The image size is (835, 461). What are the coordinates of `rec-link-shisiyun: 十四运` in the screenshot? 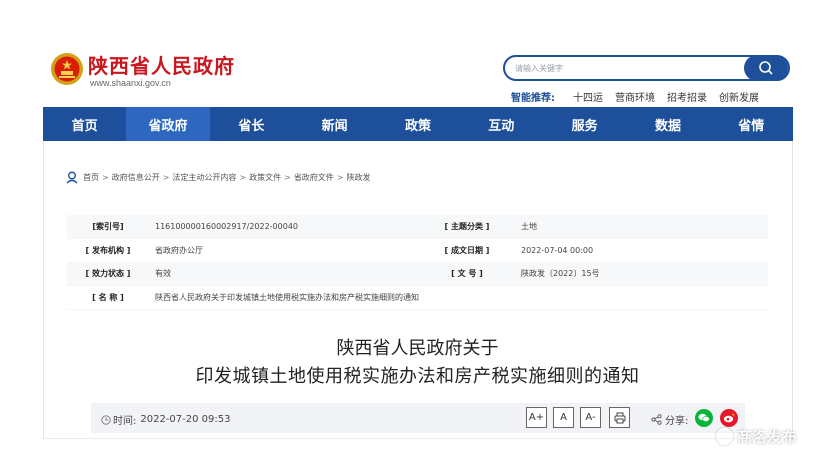 It's located at (588, 96).